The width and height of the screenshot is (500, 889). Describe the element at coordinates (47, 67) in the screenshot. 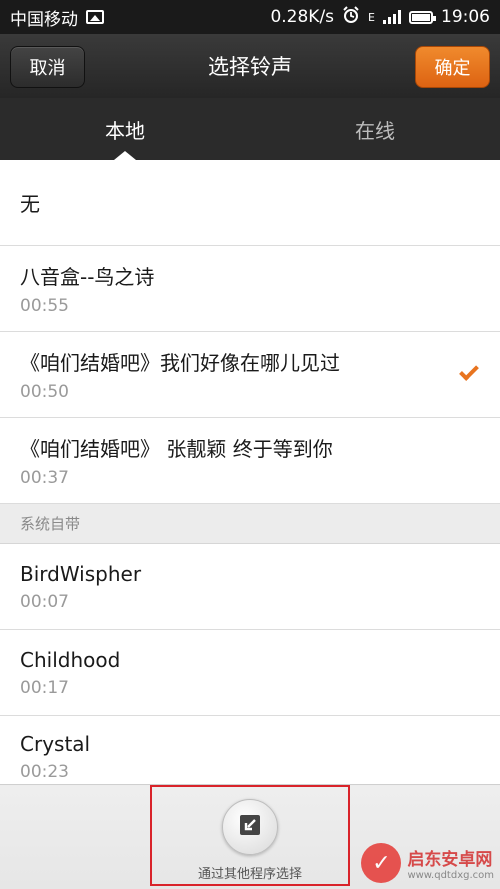

I see `cancel-button: 取消` at that location.